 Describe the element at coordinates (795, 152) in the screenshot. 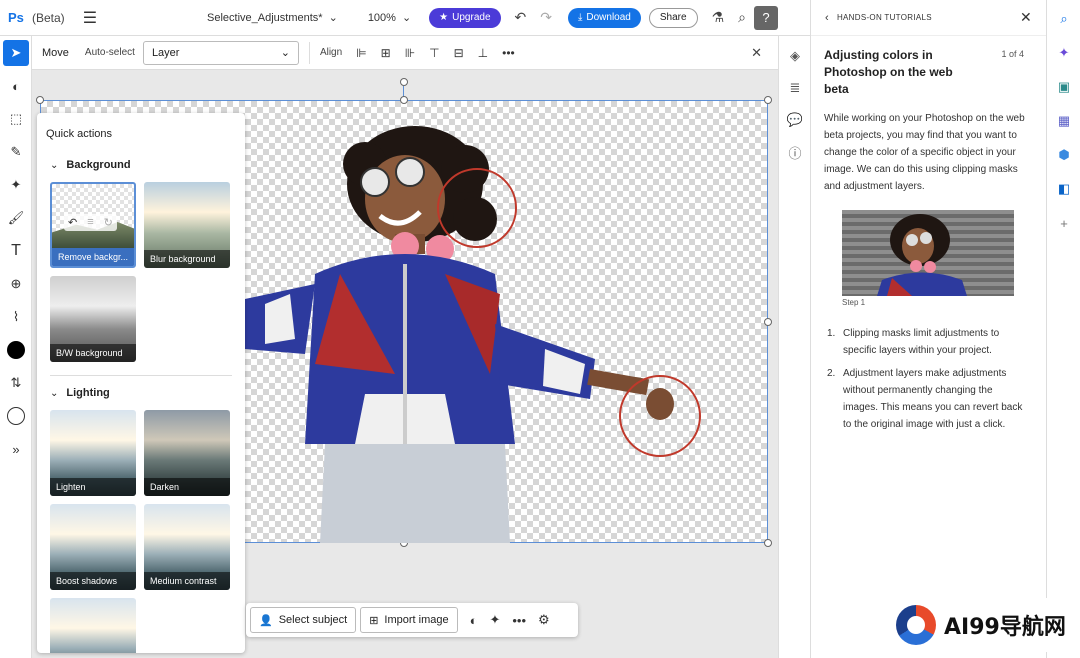

I see `info-icon: ⓘ` at that location.